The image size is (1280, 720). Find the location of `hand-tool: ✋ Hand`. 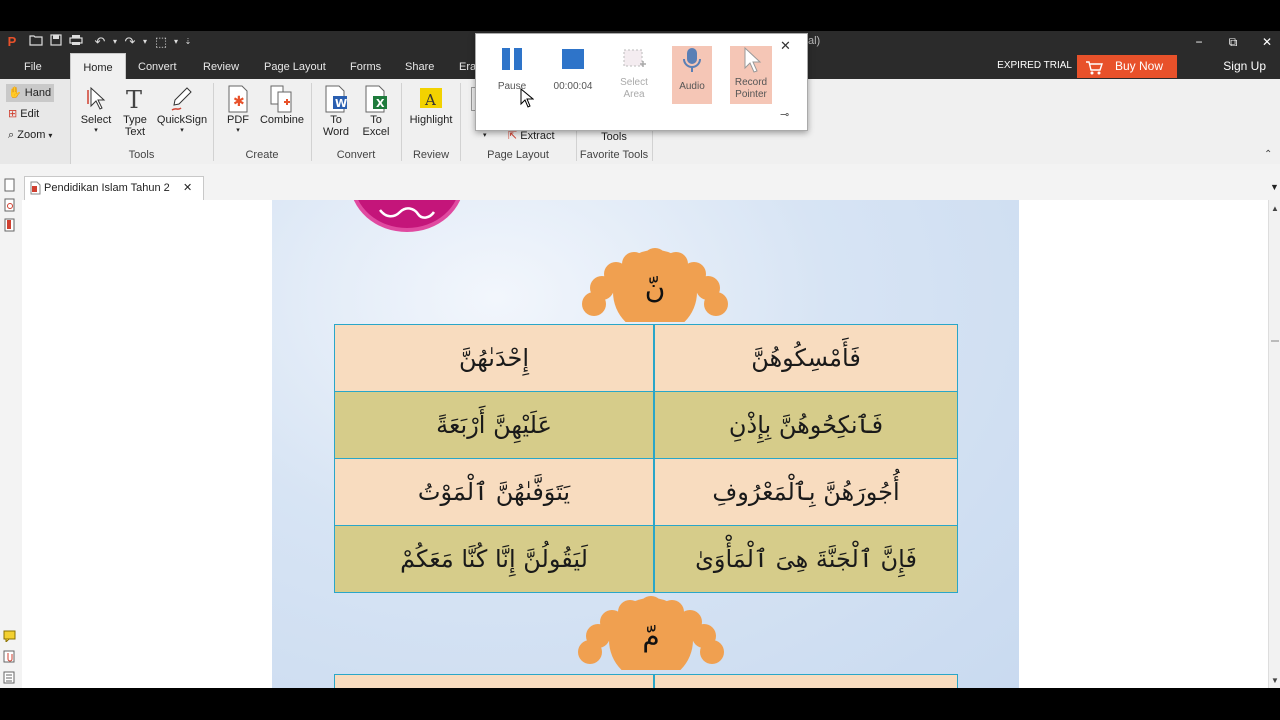

hand-tool: ✋ Hand is located at coordinates (30, 93).